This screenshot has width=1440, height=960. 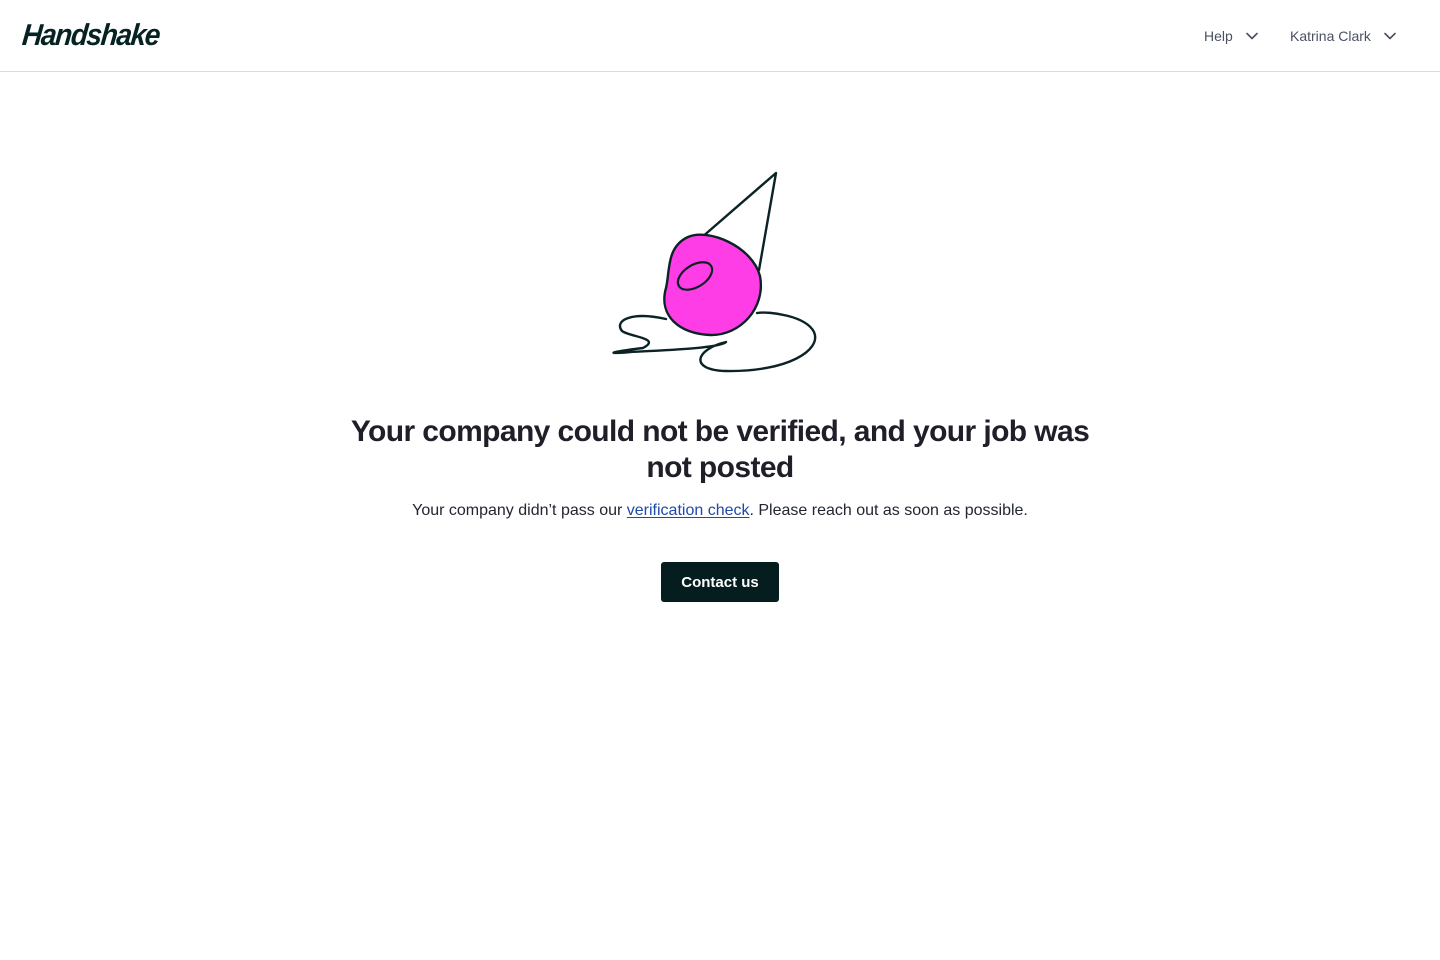 I want to click on user-menu: Katrina Clark, so click(x=1343, y=36).